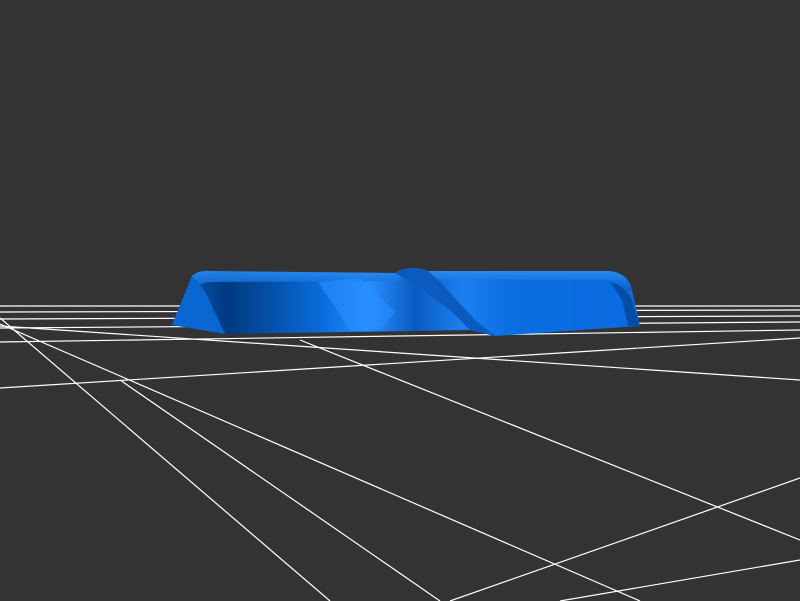  Describe the element at coordinates (406, 301) in the screenshot. I see `blue-twisted-bar-model` at that location.